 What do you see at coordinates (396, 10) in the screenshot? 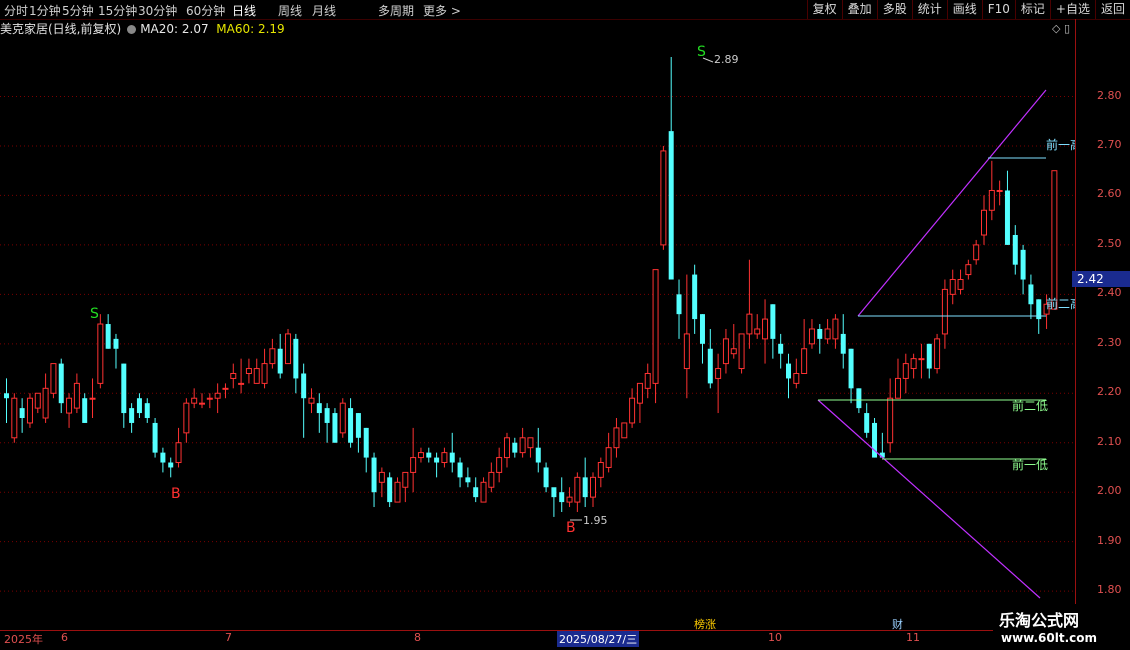
I see `period-tab: 多周期` at bounding box center [396, 10].